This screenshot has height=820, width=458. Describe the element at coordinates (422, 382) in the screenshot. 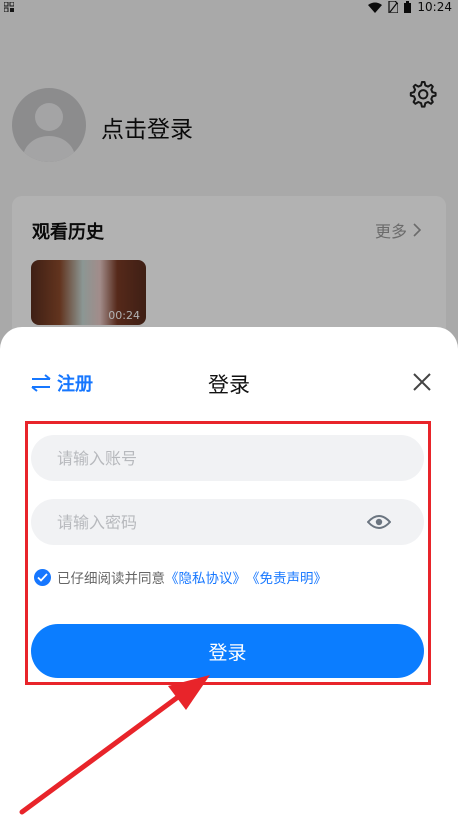

I see `close-icon` at that location.